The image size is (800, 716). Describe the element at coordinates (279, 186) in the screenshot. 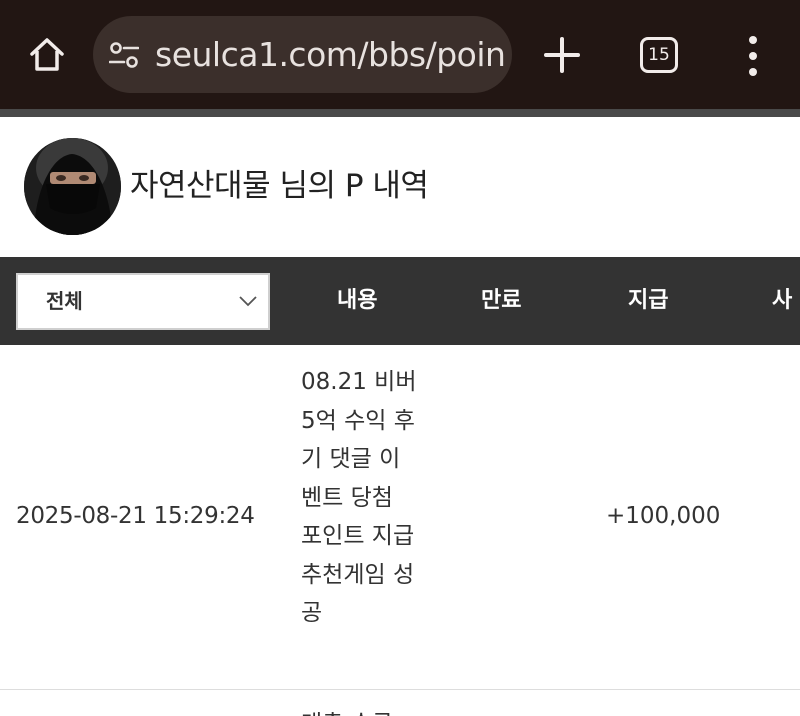

I see `page-title: 자연산대물 님의 P 내역` at that location.